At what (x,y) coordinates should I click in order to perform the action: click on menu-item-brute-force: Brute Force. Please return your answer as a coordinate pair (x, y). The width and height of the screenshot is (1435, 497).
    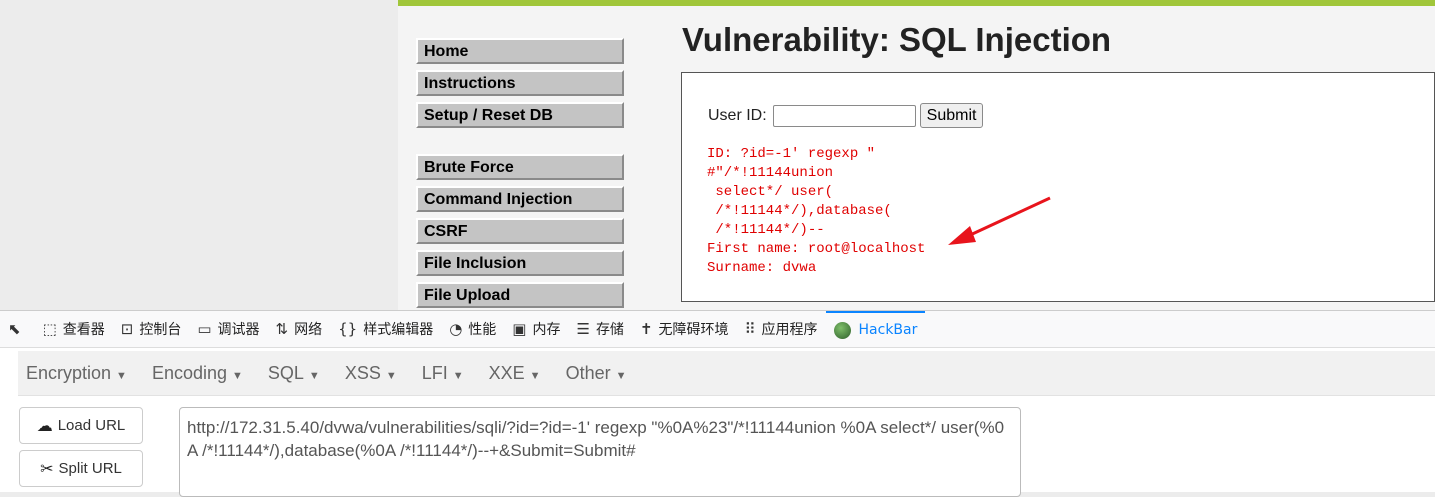
    Looking at the image, I should click on (520, 167).